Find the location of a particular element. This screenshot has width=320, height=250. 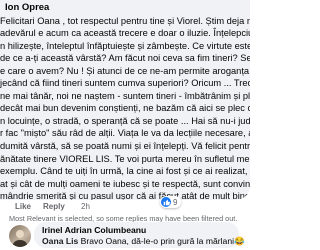

comment-actions: Like Reply 2h is located at coordinates (125, 207).